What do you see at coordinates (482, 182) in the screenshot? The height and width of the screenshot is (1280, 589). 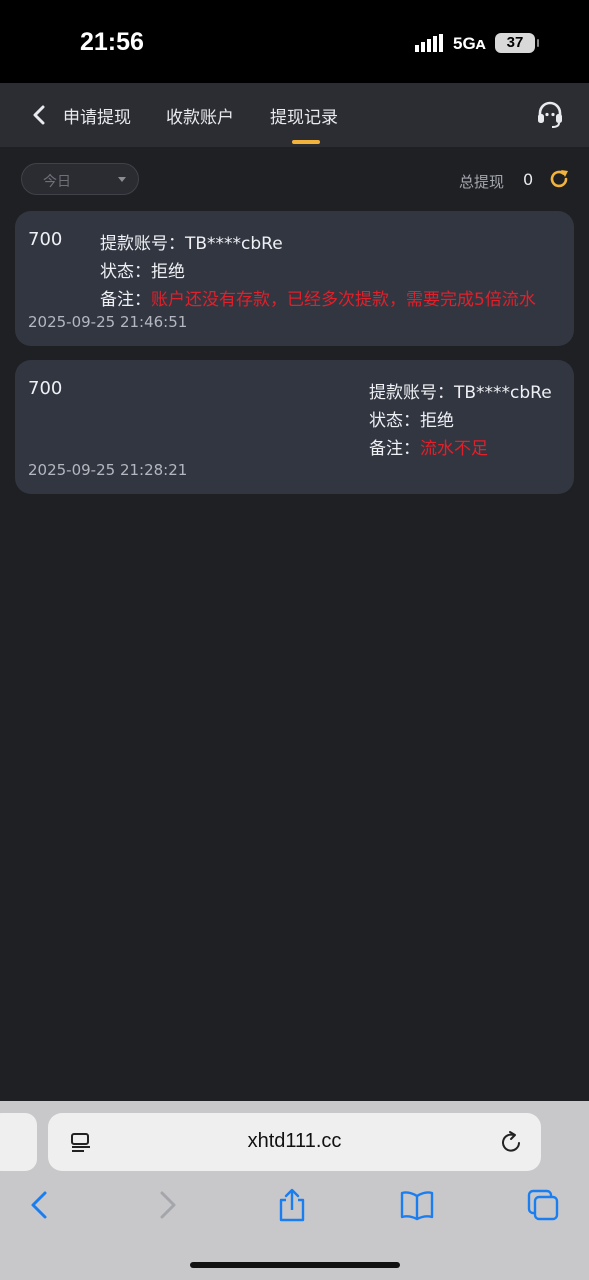 I see `total-withdraw-label: 总提现` at bounding box center [482, 182].